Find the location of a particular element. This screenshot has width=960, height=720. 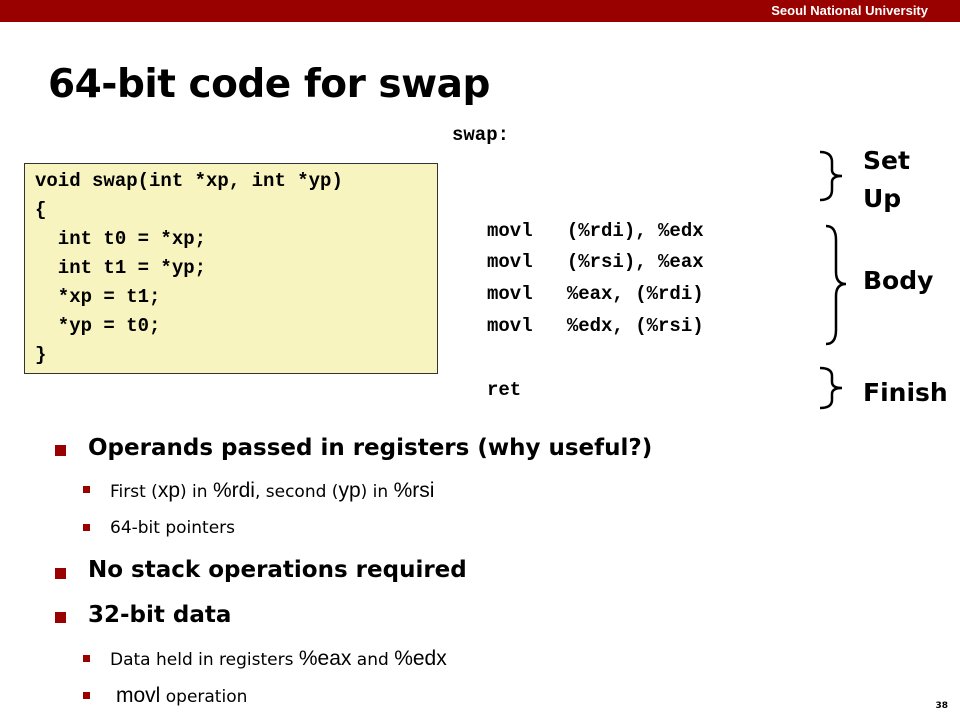

asm-line: movl %edx, (%rsi) is located at coordinates (595, 326).